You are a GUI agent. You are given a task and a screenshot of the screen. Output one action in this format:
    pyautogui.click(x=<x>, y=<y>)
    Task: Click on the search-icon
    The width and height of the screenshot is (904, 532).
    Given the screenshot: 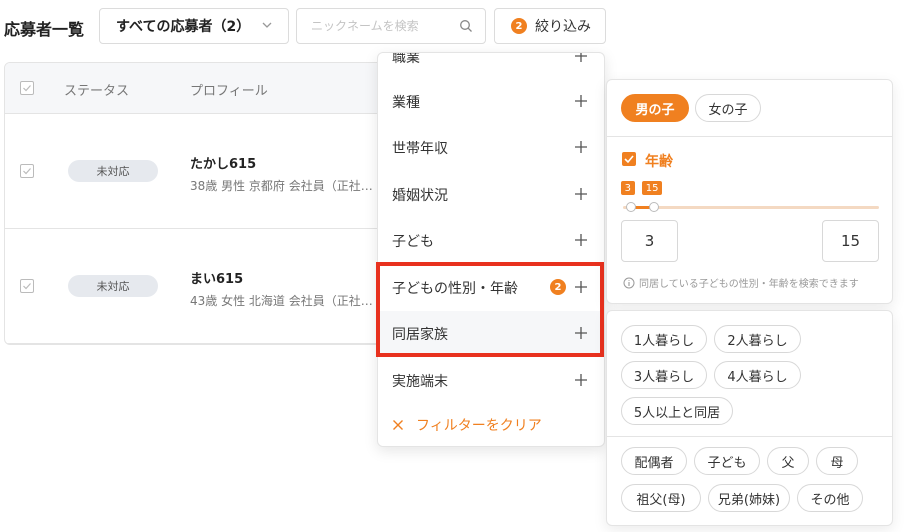 What is the action you would take?
    pyautogui.click(x=466, y=26)
    